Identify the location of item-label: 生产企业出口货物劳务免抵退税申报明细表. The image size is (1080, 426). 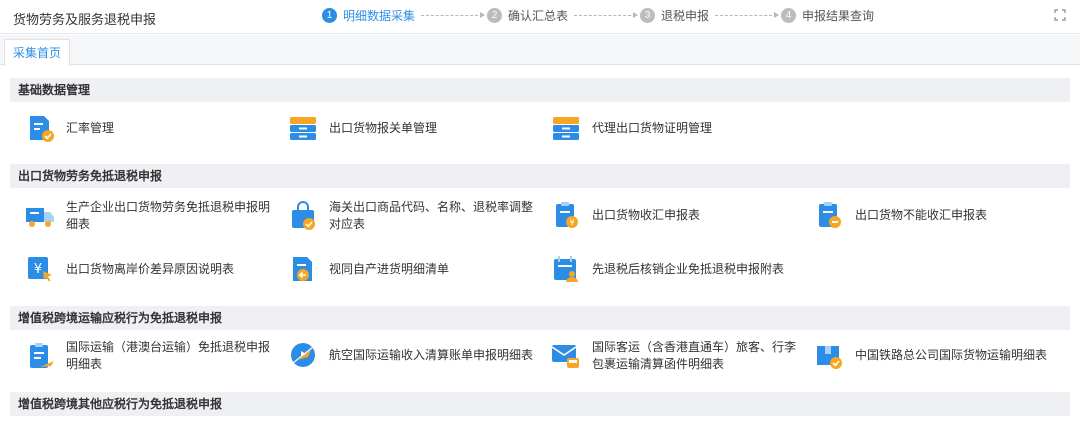
(168, 215).